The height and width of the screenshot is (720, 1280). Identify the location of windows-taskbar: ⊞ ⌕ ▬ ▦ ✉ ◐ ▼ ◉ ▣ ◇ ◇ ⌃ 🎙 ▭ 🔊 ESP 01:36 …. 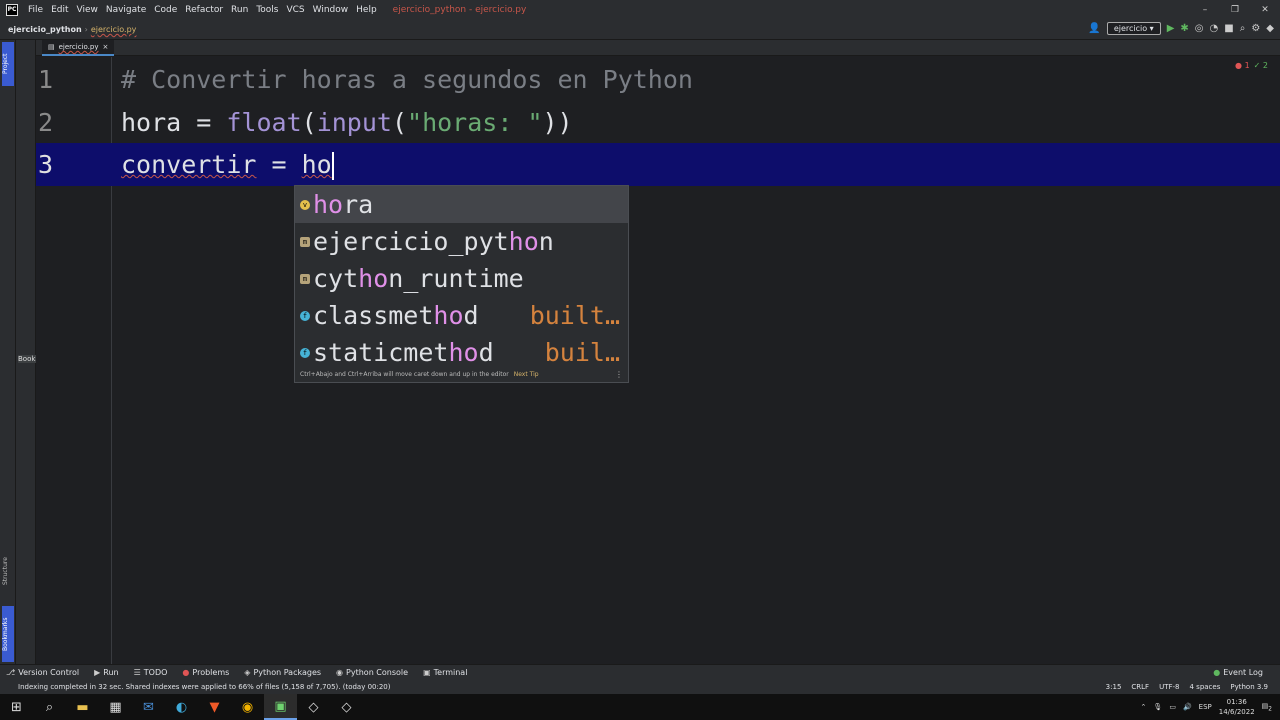
(640, 707).